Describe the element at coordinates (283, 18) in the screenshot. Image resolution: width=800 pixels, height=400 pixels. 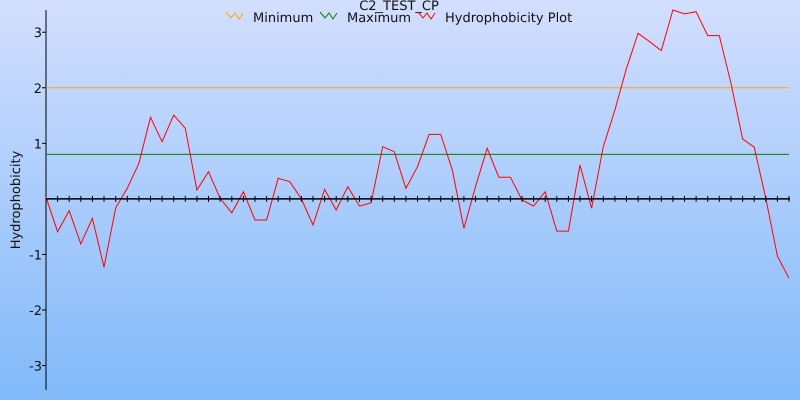
I see `legend-label: Minimum` at that location.